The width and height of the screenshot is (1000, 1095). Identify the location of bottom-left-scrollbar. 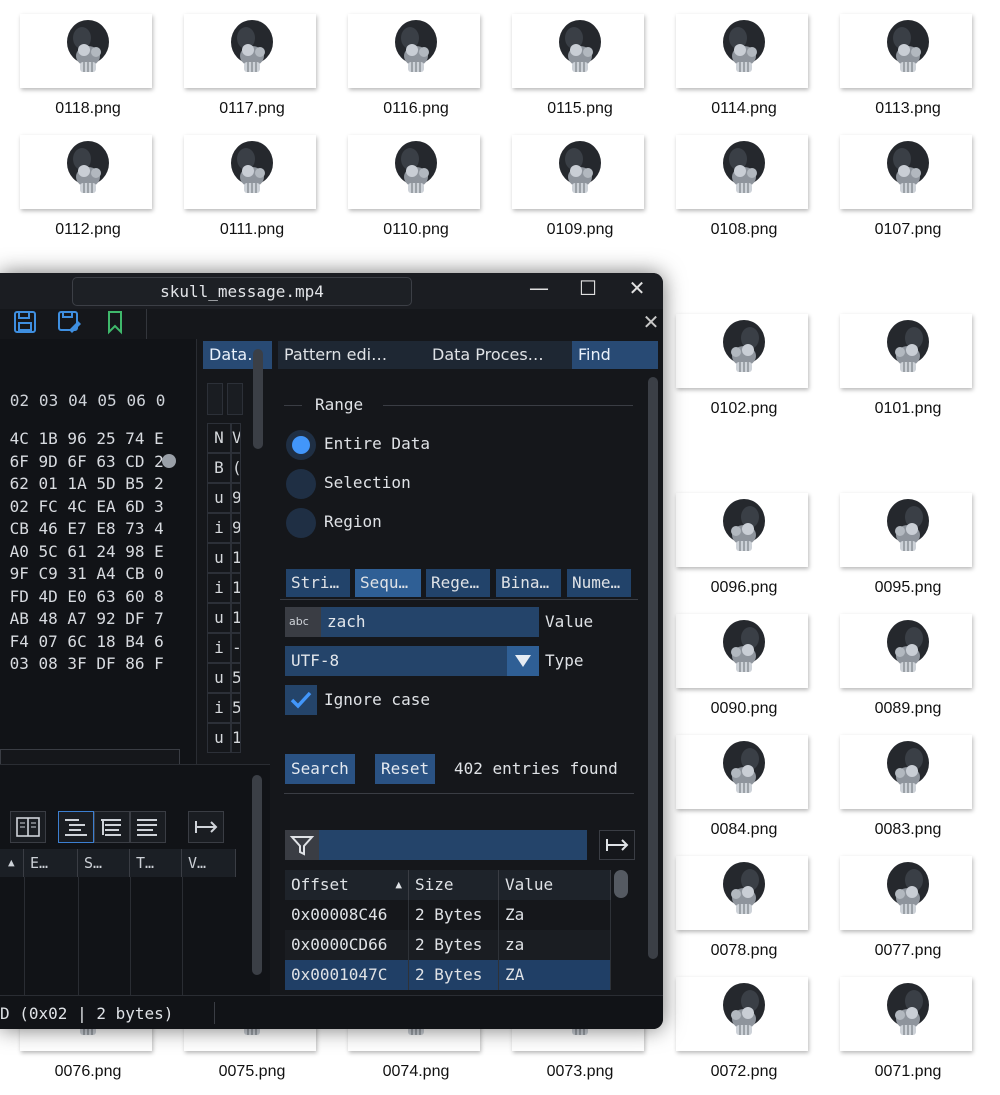
(257, 875).